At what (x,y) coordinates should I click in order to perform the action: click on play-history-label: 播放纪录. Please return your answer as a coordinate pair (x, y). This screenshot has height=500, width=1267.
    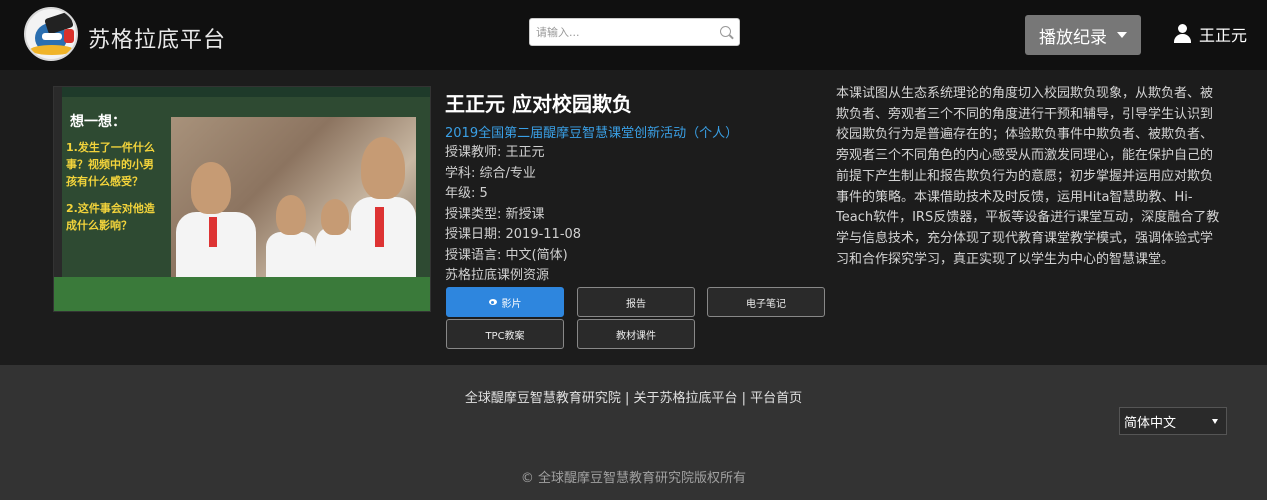
    Looking at the image, I should click on (1073, 37).